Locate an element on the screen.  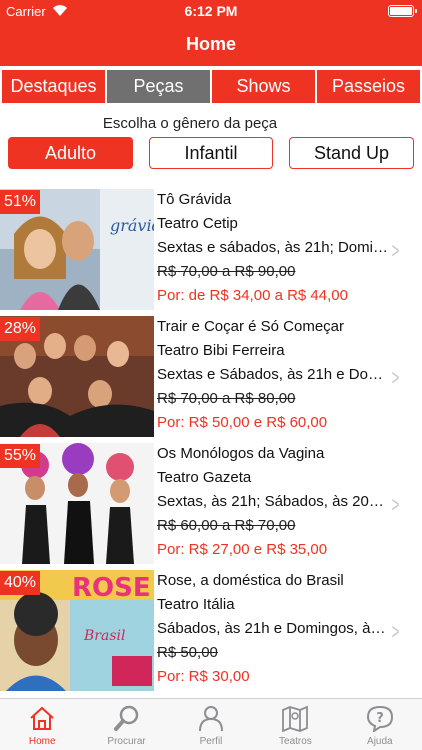
tab-passeios: Passeios is located at coordinates (368, 86).